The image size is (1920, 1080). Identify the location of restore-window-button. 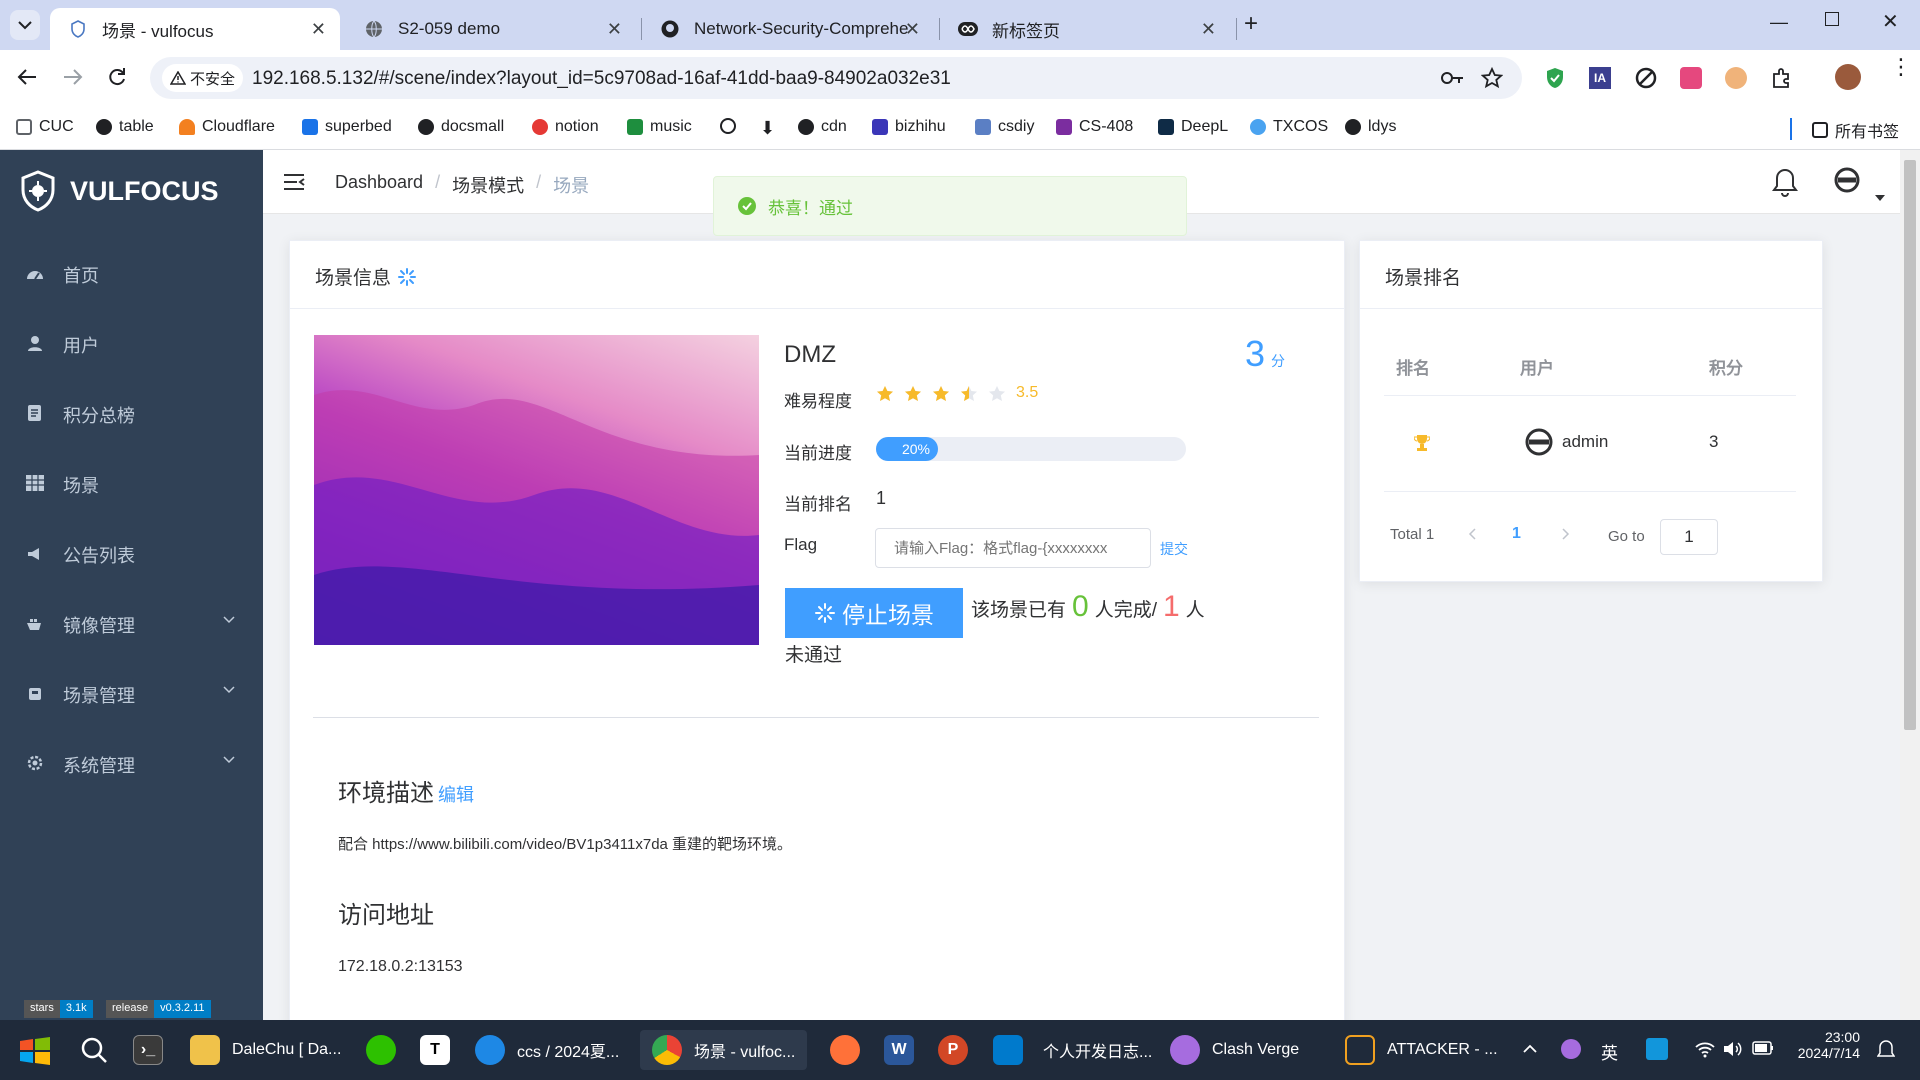
(1832, 19).